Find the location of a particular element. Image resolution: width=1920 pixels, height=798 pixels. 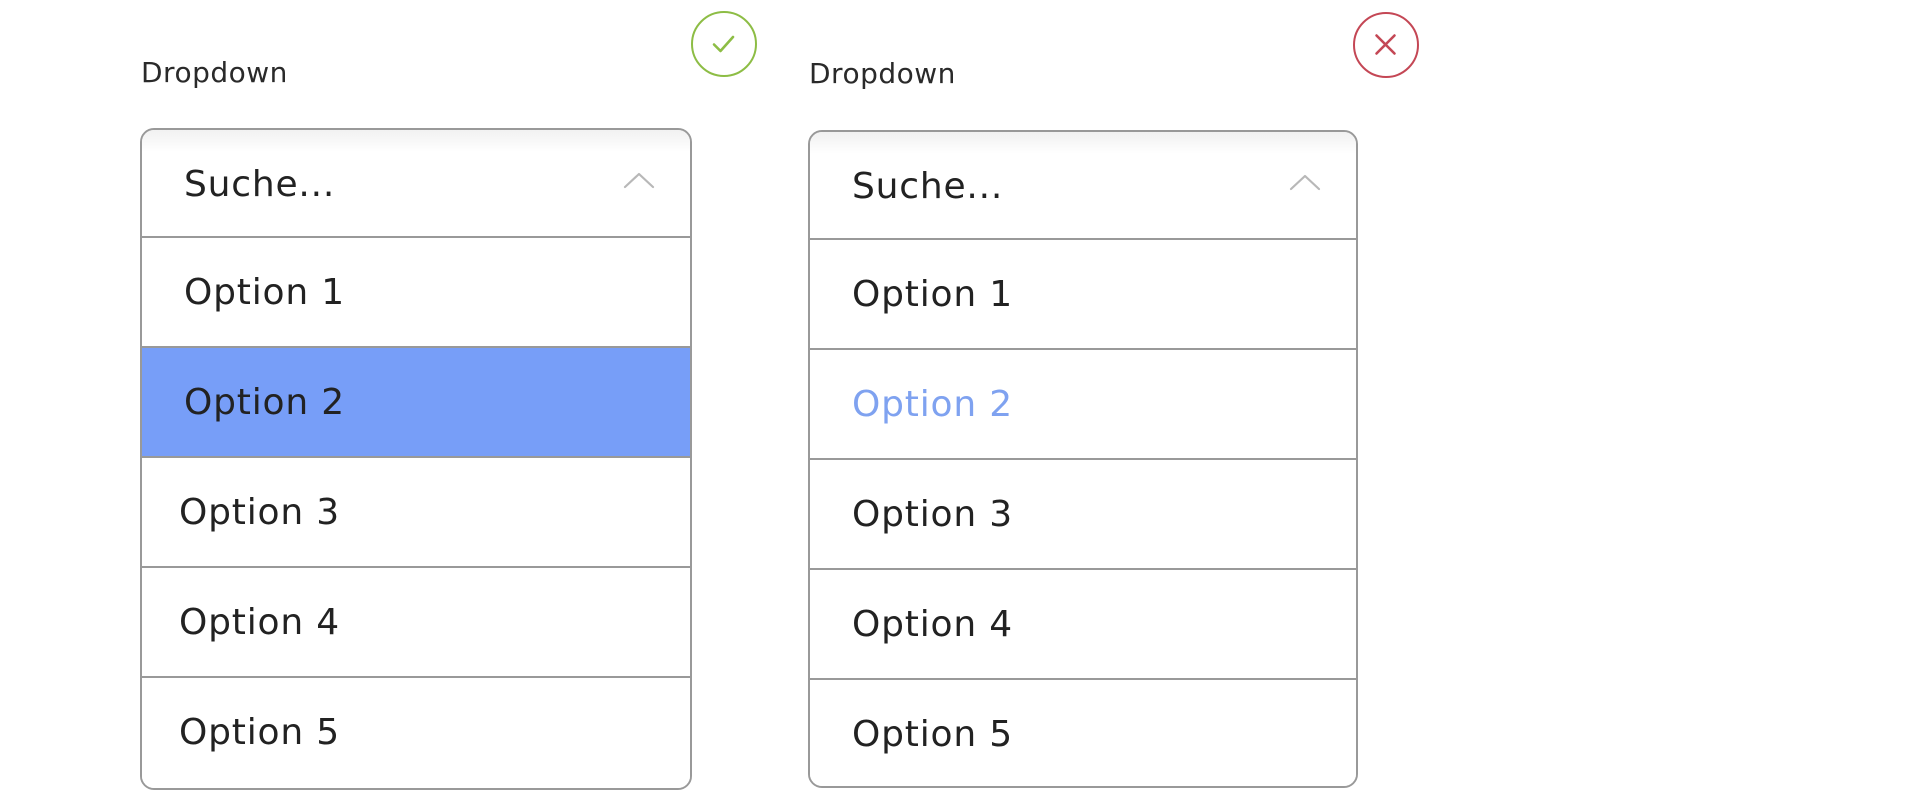

check-circle-icon is located at coordinates (724, 44).